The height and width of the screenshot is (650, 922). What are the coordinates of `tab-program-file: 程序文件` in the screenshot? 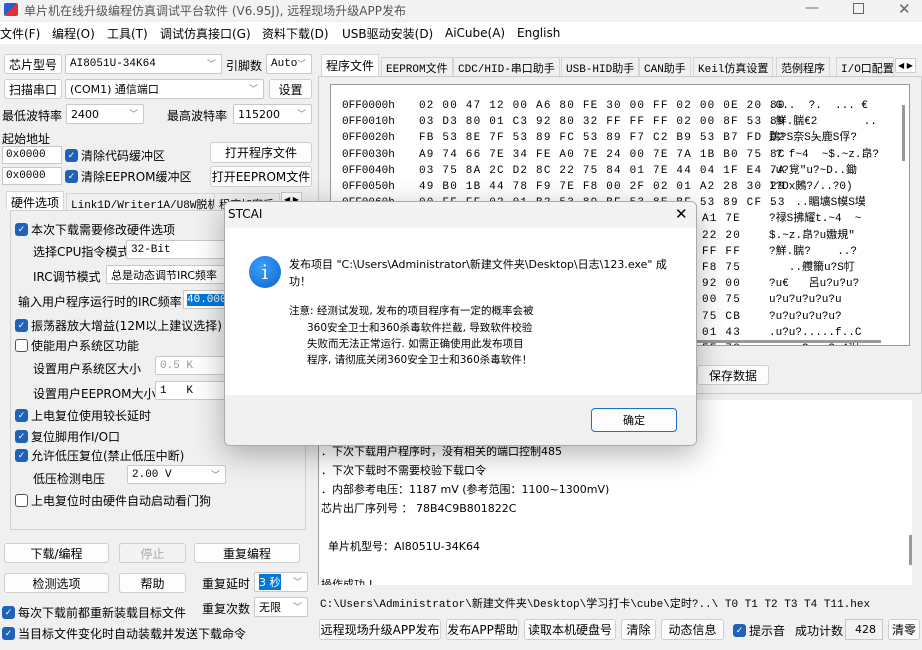 It's located at (350, 65).